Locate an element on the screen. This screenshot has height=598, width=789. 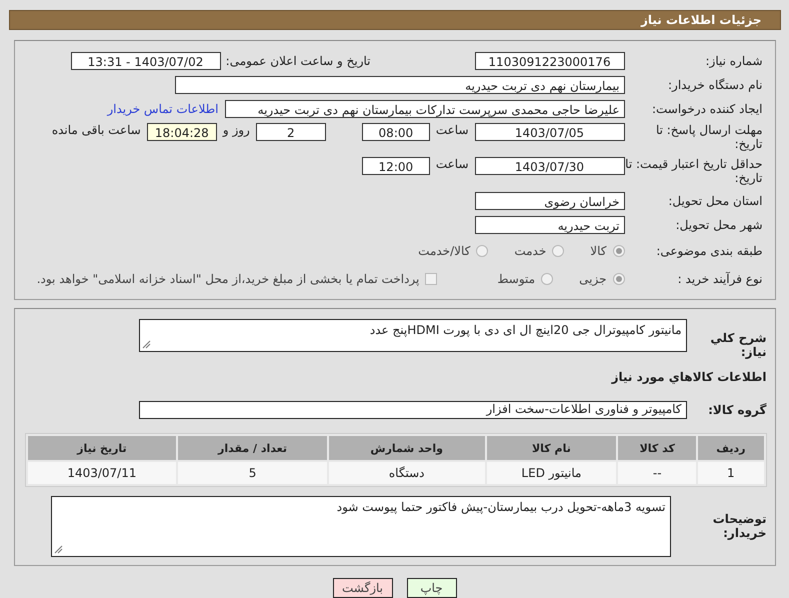
field-label: حداقل تاریخ اعتبار قیمت: تا تاریخ: is located at coordinates (693, 171).